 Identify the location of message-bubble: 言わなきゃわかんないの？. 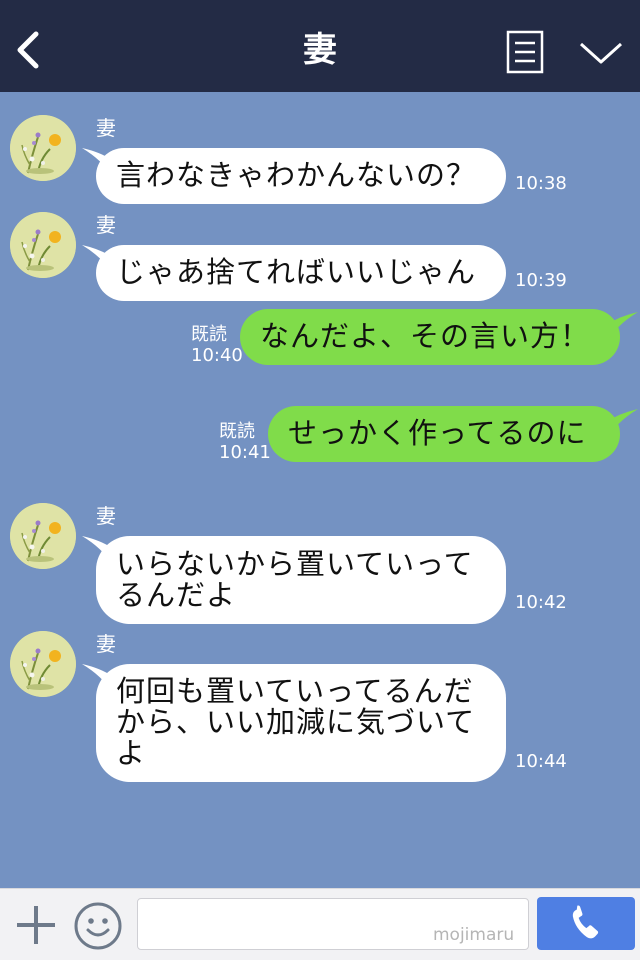
(301, 176).